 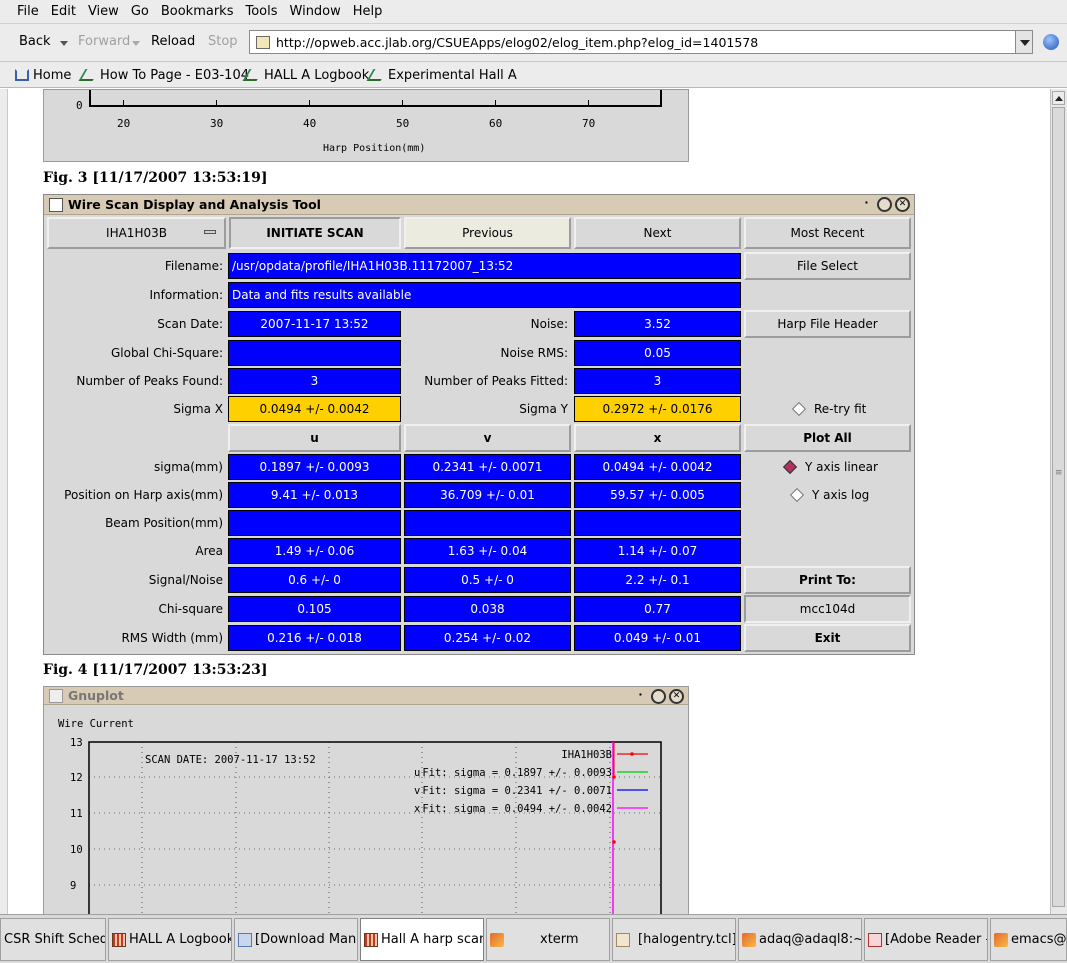 What do you see at coordinates (487, 233) in the screenshot?
I see `previous-button: Previous` at bounding box center [487, 233].